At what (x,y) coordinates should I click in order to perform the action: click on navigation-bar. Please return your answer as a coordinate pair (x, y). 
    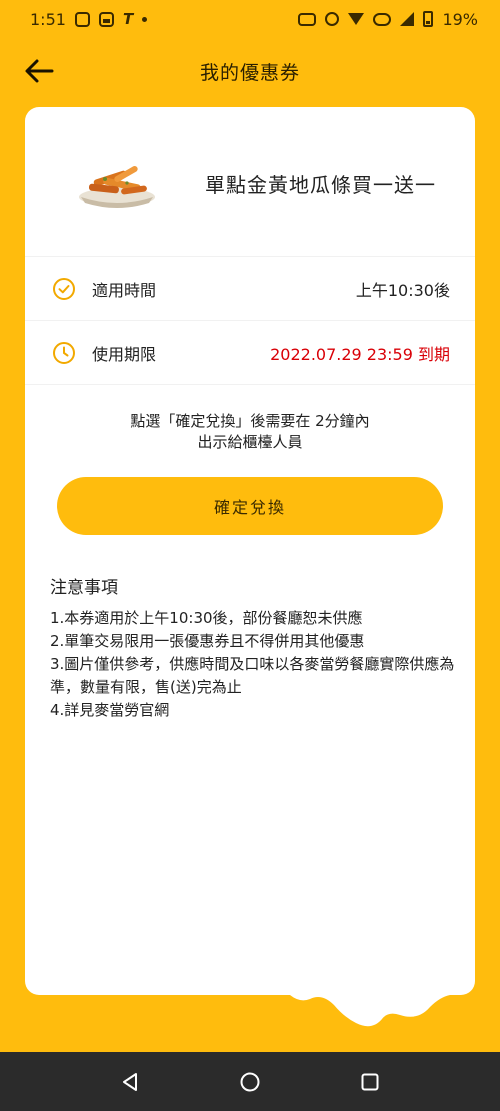
    Looking at the image, I should click on (250, 1081).